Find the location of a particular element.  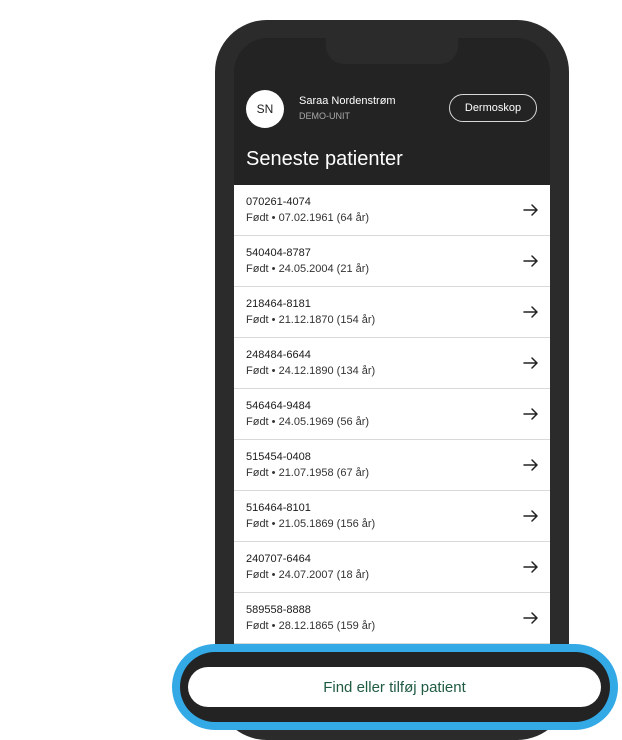

patient-birth-info: Født • 24.05.2004 (21 år) is located at coordinates (308, 269).